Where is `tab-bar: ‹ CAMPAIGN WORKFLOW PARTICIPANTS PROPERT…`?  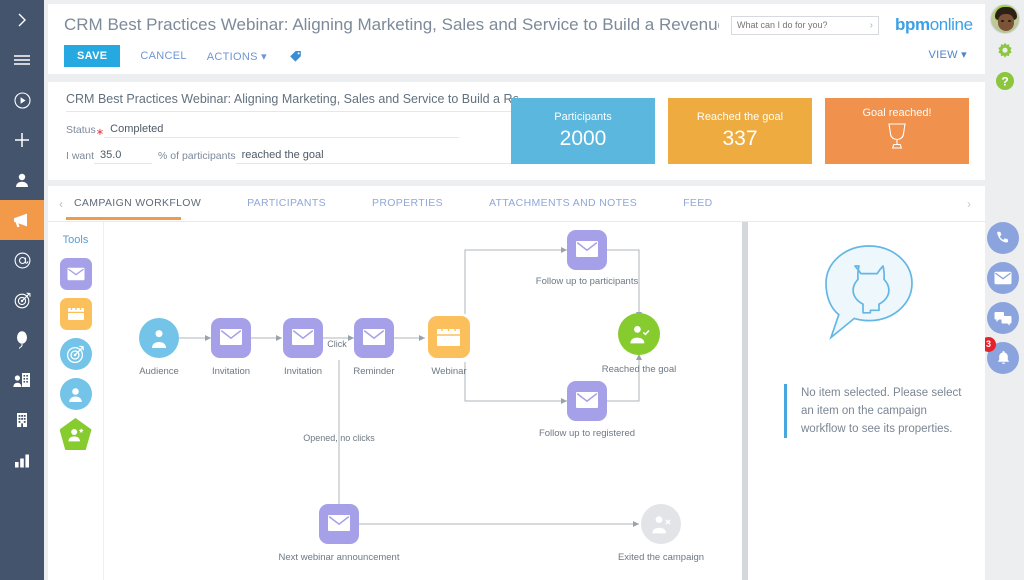
tab-bar: ‹ CAMPAIGN WORKFLOW PARTICIPANTS PROPERT… is located at coordinates (516, 204).